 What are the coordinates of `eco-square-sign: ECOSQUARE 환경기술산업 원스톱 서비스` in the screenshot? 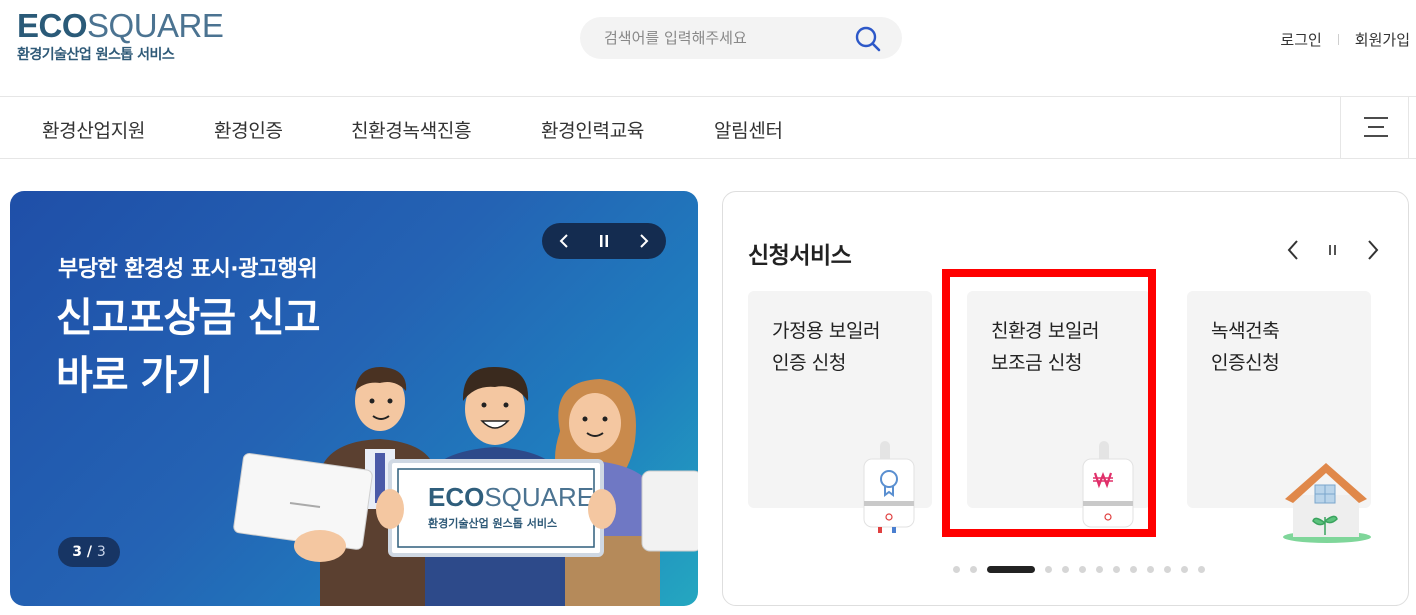 It's located at (496, 508).